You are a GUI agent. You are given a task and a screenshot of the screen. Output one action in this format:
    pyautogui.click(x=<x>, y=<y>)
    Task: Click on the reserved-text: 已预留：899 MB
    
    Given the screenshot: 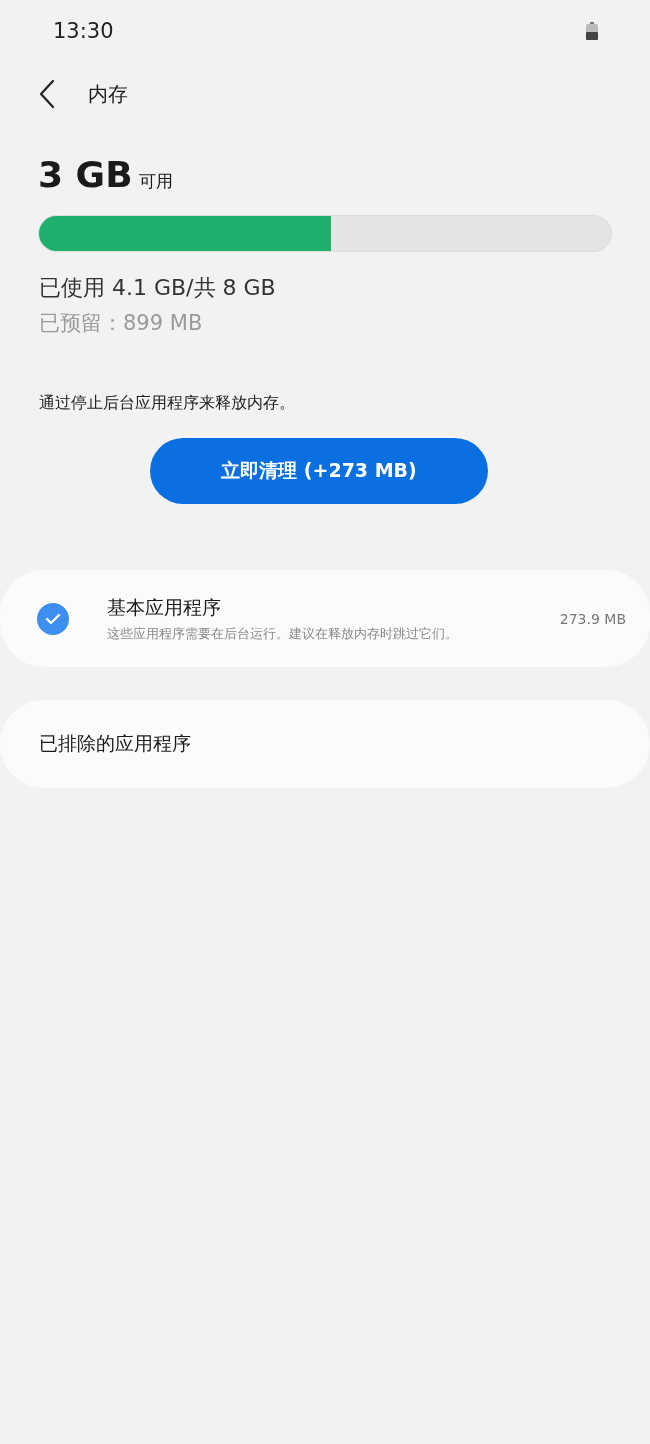 What is the action you would take?
    pyautogui.click(x=121, y=323)
    